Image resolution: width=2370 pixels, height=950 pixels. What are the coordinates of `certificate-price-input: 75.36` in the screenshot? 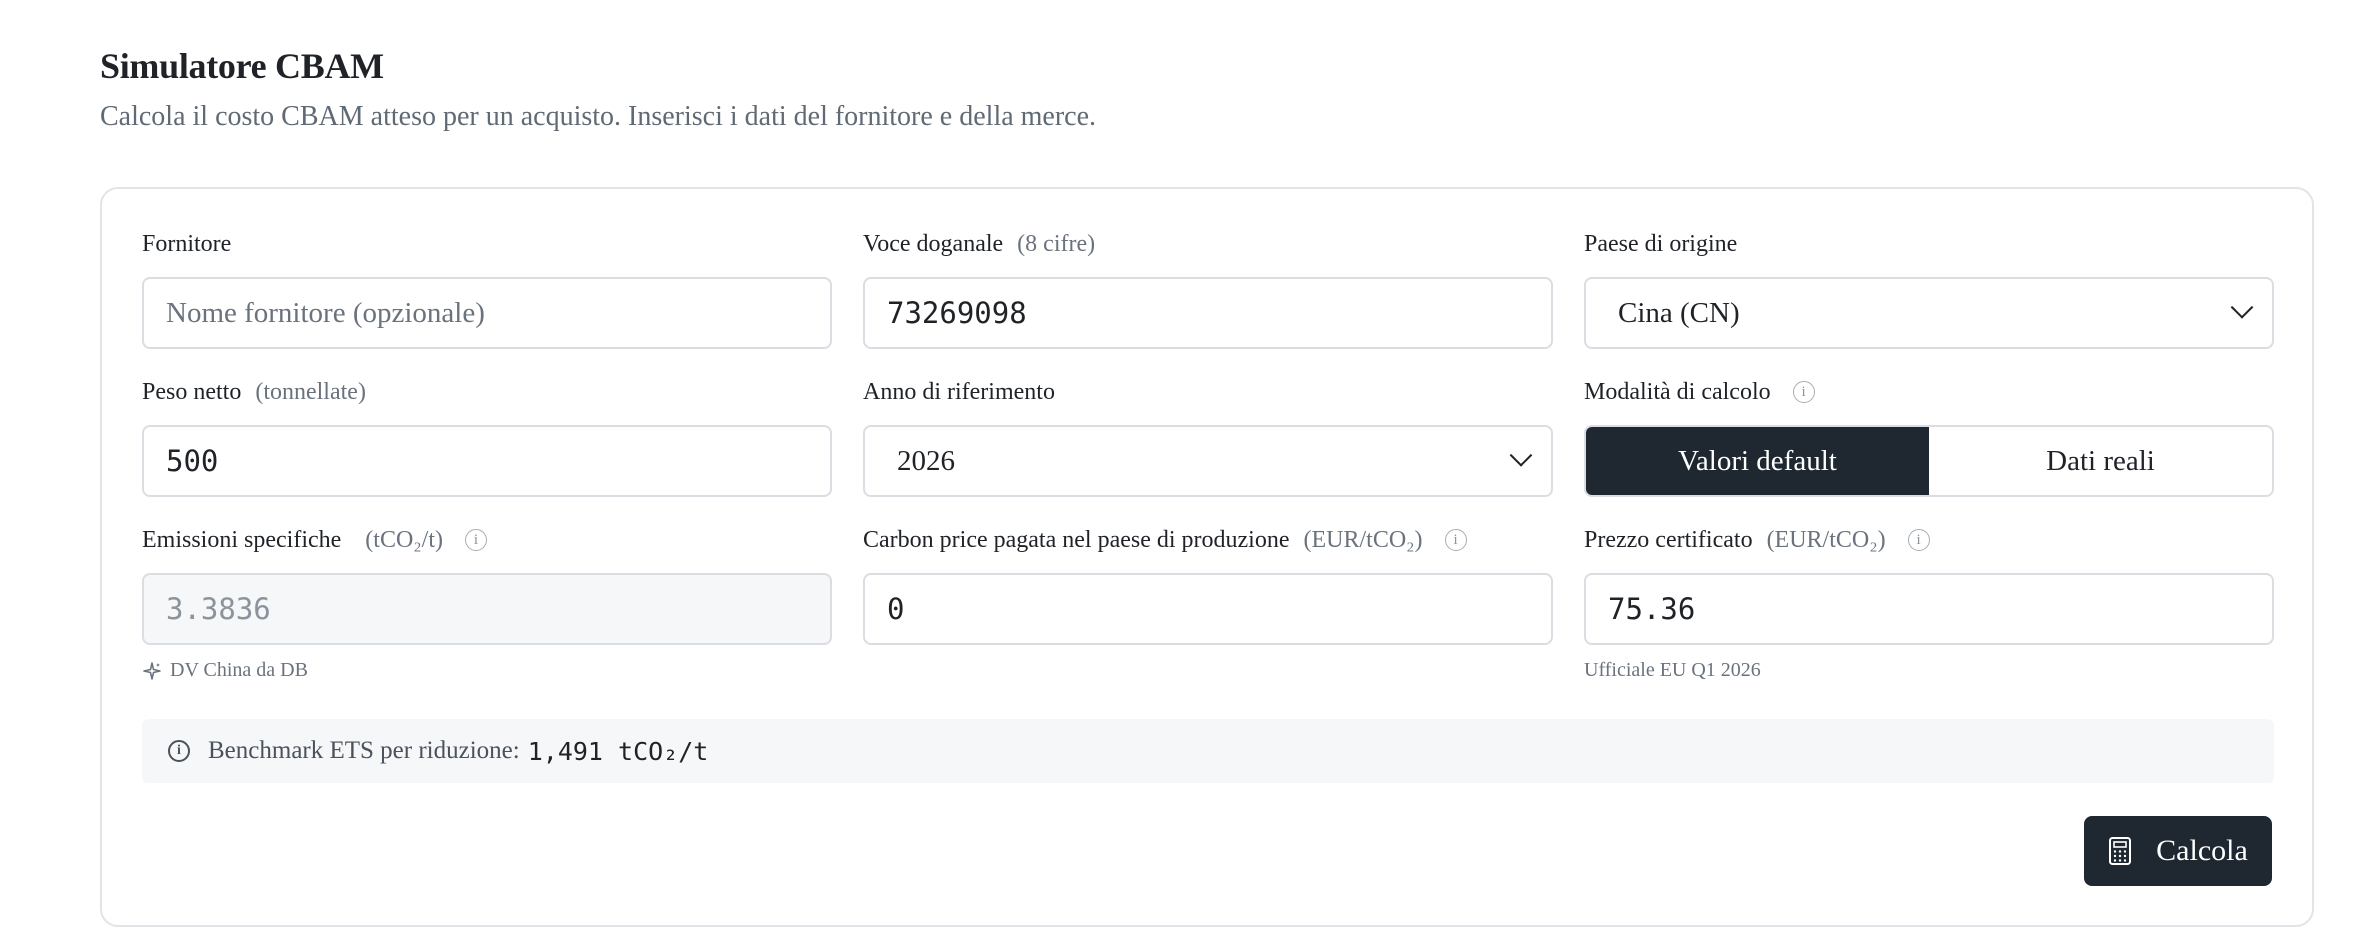 It's located at (1929, 609).